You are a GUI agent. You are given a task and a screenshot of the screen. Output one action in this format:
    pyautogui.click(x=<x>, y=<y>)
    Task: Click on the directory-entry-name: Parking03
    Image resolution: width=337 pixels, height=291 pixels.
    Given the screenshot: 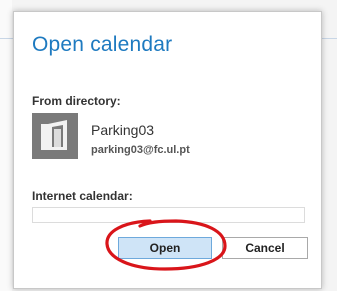 What is the action you would take?
    pyautogui.click(x=122, y=130)
    